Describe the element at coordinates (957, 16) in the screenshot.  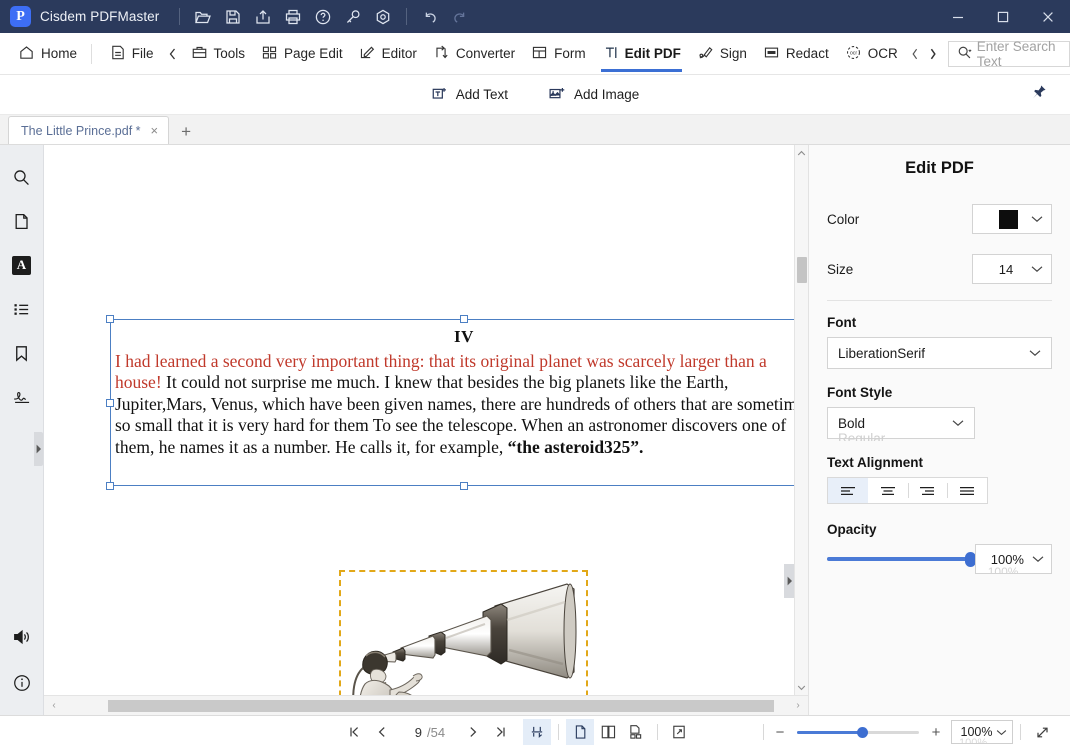
I see `window-minimize-button` at that location.